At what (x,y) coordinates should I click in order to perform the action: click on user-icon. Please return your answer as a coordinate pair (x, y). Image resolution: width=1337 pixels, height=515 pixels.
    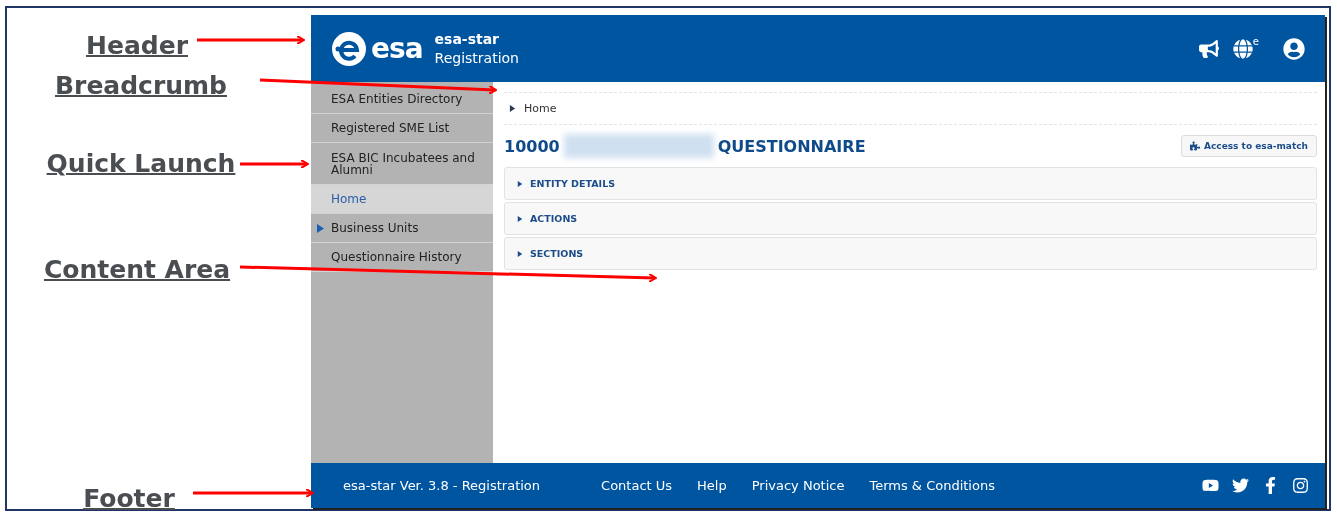
    Looking at the image, I should click on (1294, 48).